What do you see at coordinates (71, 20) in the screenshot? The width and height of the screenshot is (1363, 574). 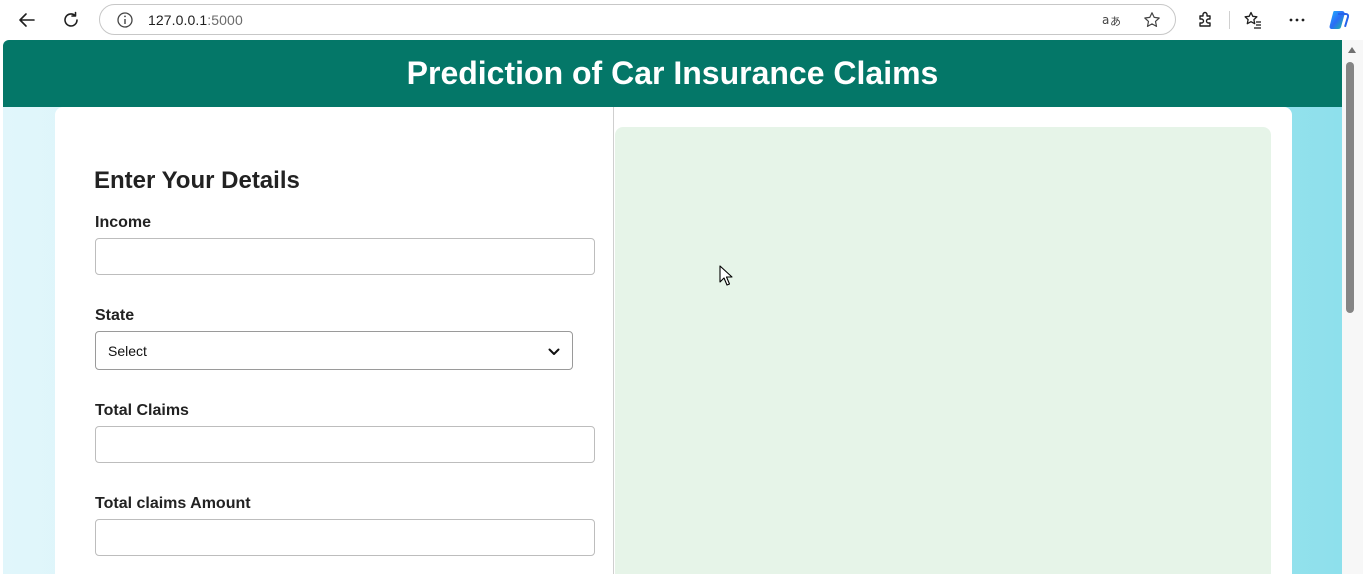 I see `refresh-icon` at bounding box center [71, 20].